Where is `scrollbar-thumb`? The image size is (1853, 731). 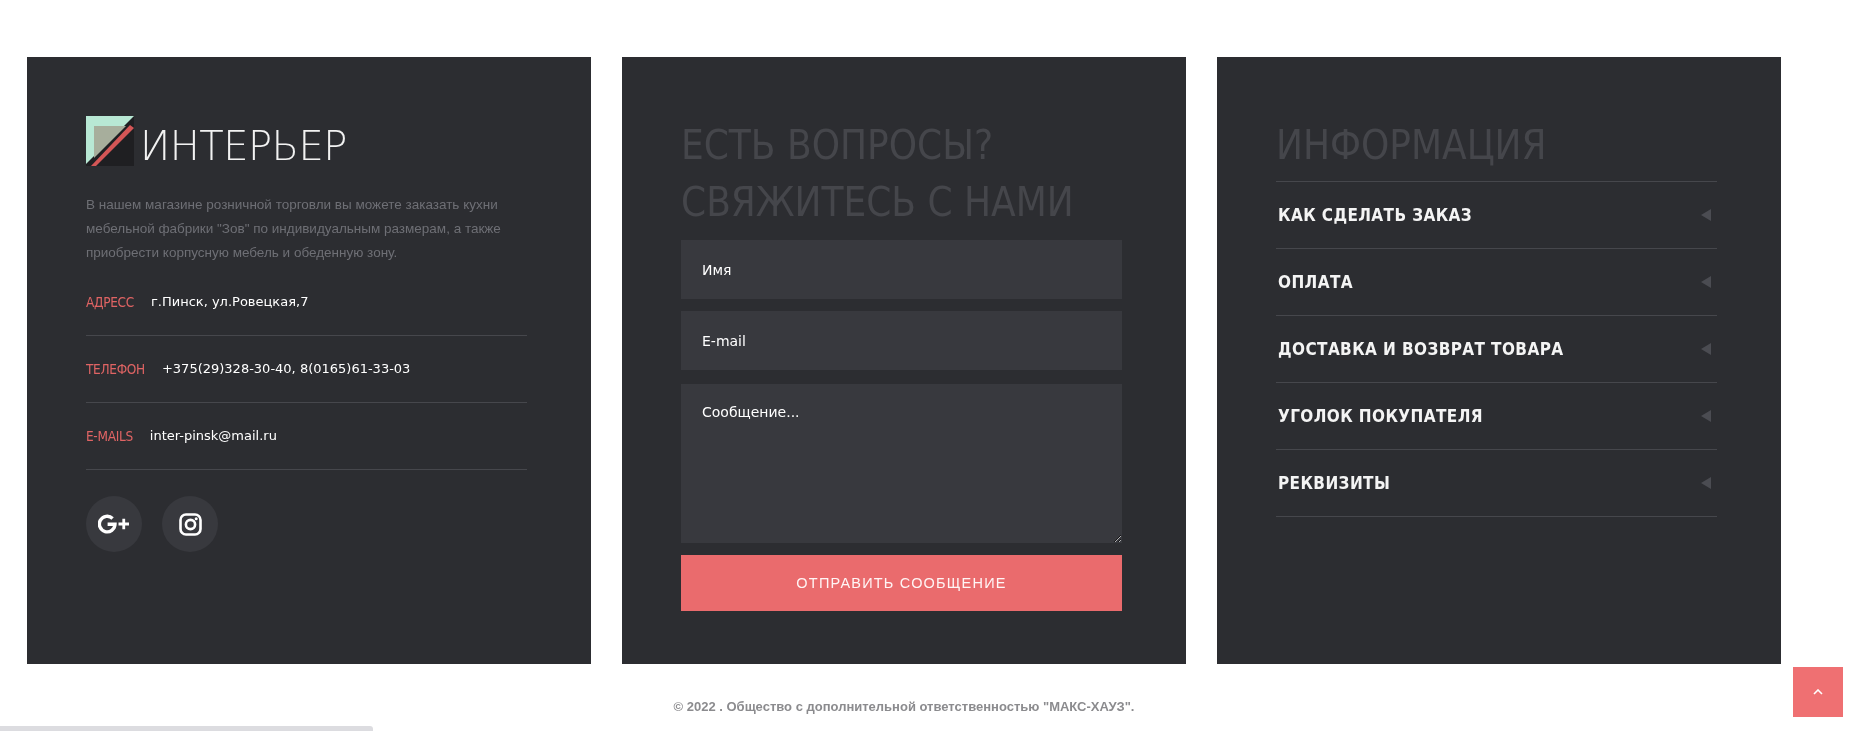 scrollbar-thumb is located at coordinates (186, 728).